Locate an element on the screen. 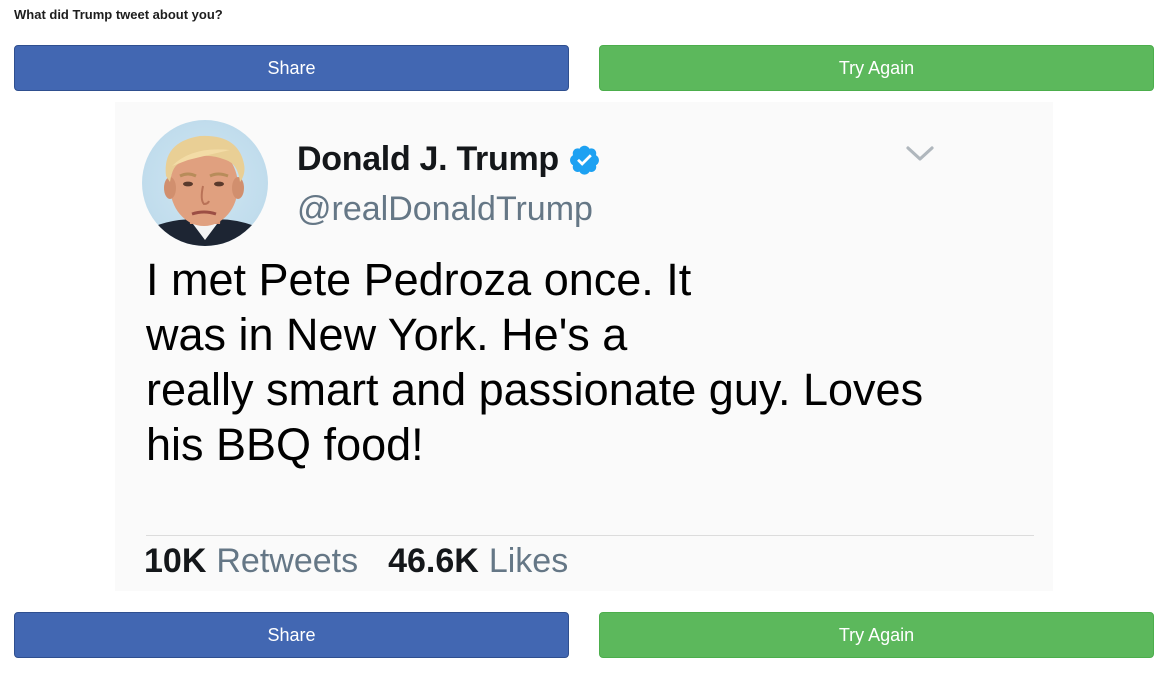  chevron-down-icon is located at coordinates (920, 154).